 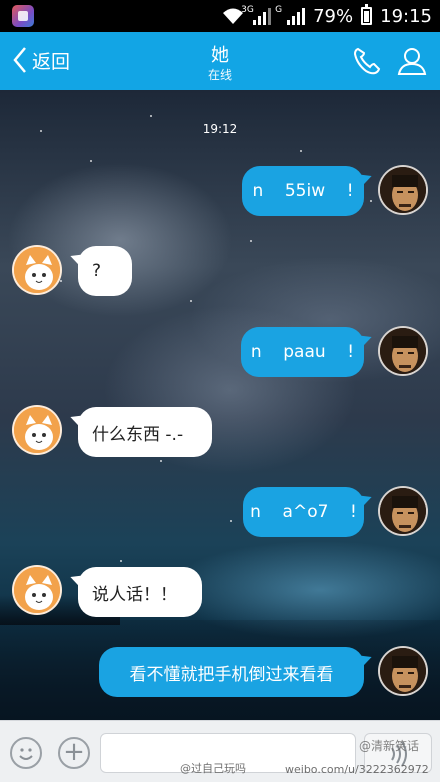 I want to click on watermark-url: weibo.com/u/3222362972, so click(x=357, y=769).